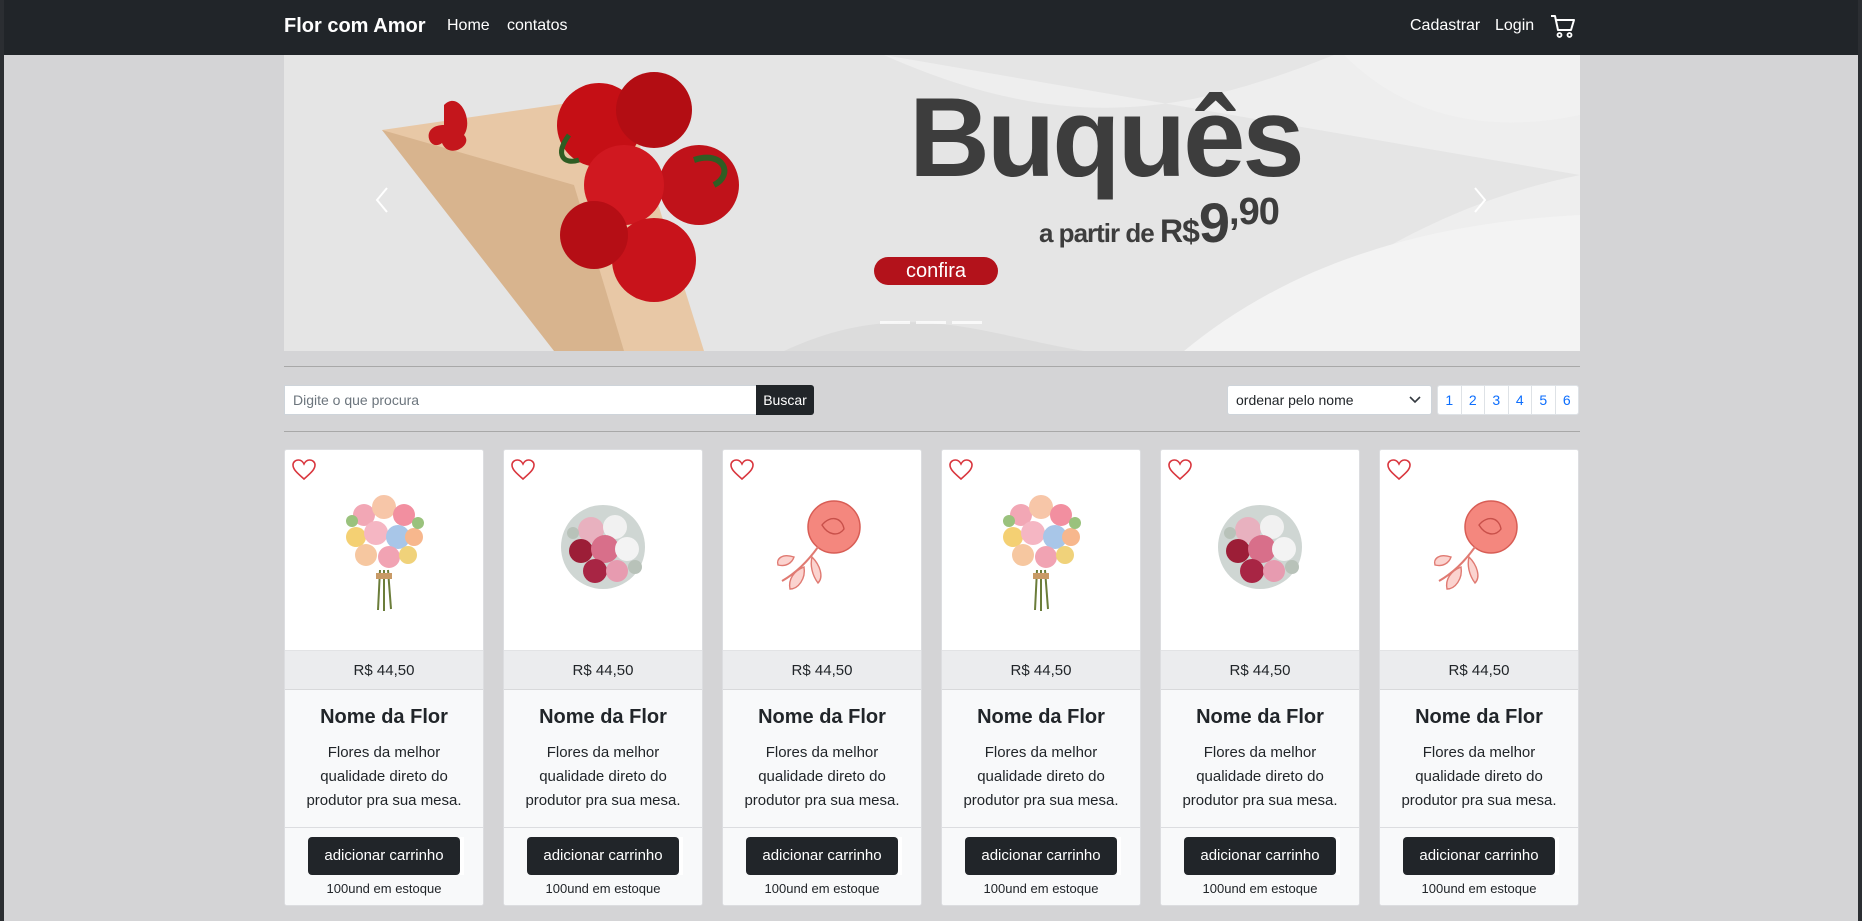 This screenshot has height=921, width=1862. Describe the element at coordinates (1445, 26) in the screenshot. I see `nav-cadastrar-link: Cadastrar` at that location.